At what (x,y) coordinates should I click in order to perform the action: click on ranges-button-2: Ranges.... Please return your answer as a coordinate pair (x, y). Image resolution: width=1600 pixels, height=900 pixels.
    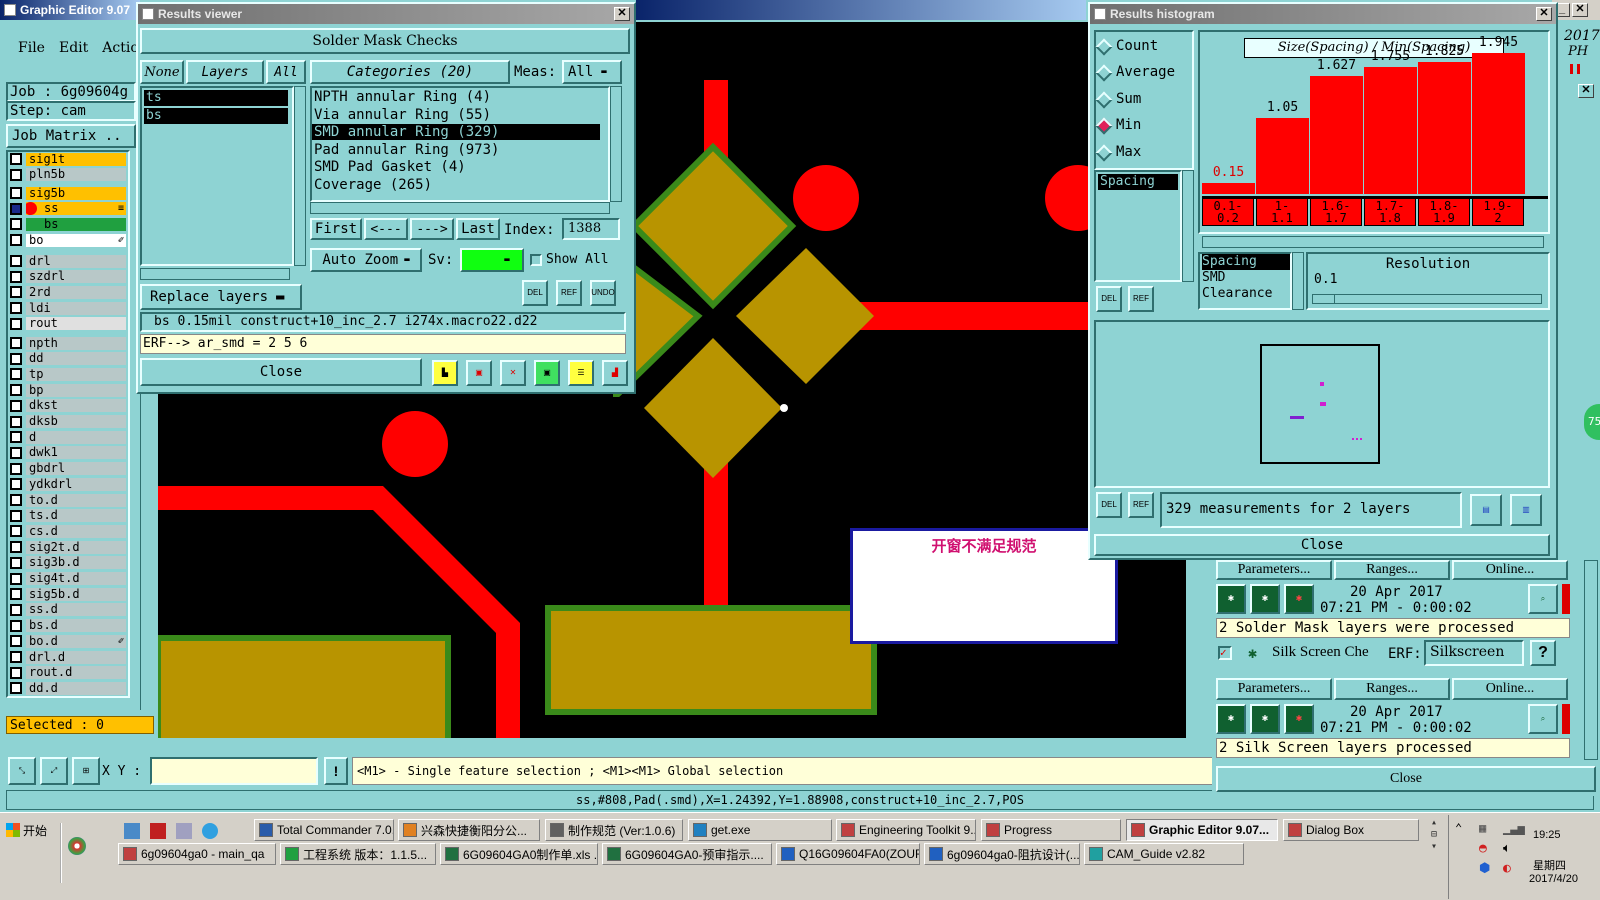
    Looking at the image, I should click on (1392, 689).